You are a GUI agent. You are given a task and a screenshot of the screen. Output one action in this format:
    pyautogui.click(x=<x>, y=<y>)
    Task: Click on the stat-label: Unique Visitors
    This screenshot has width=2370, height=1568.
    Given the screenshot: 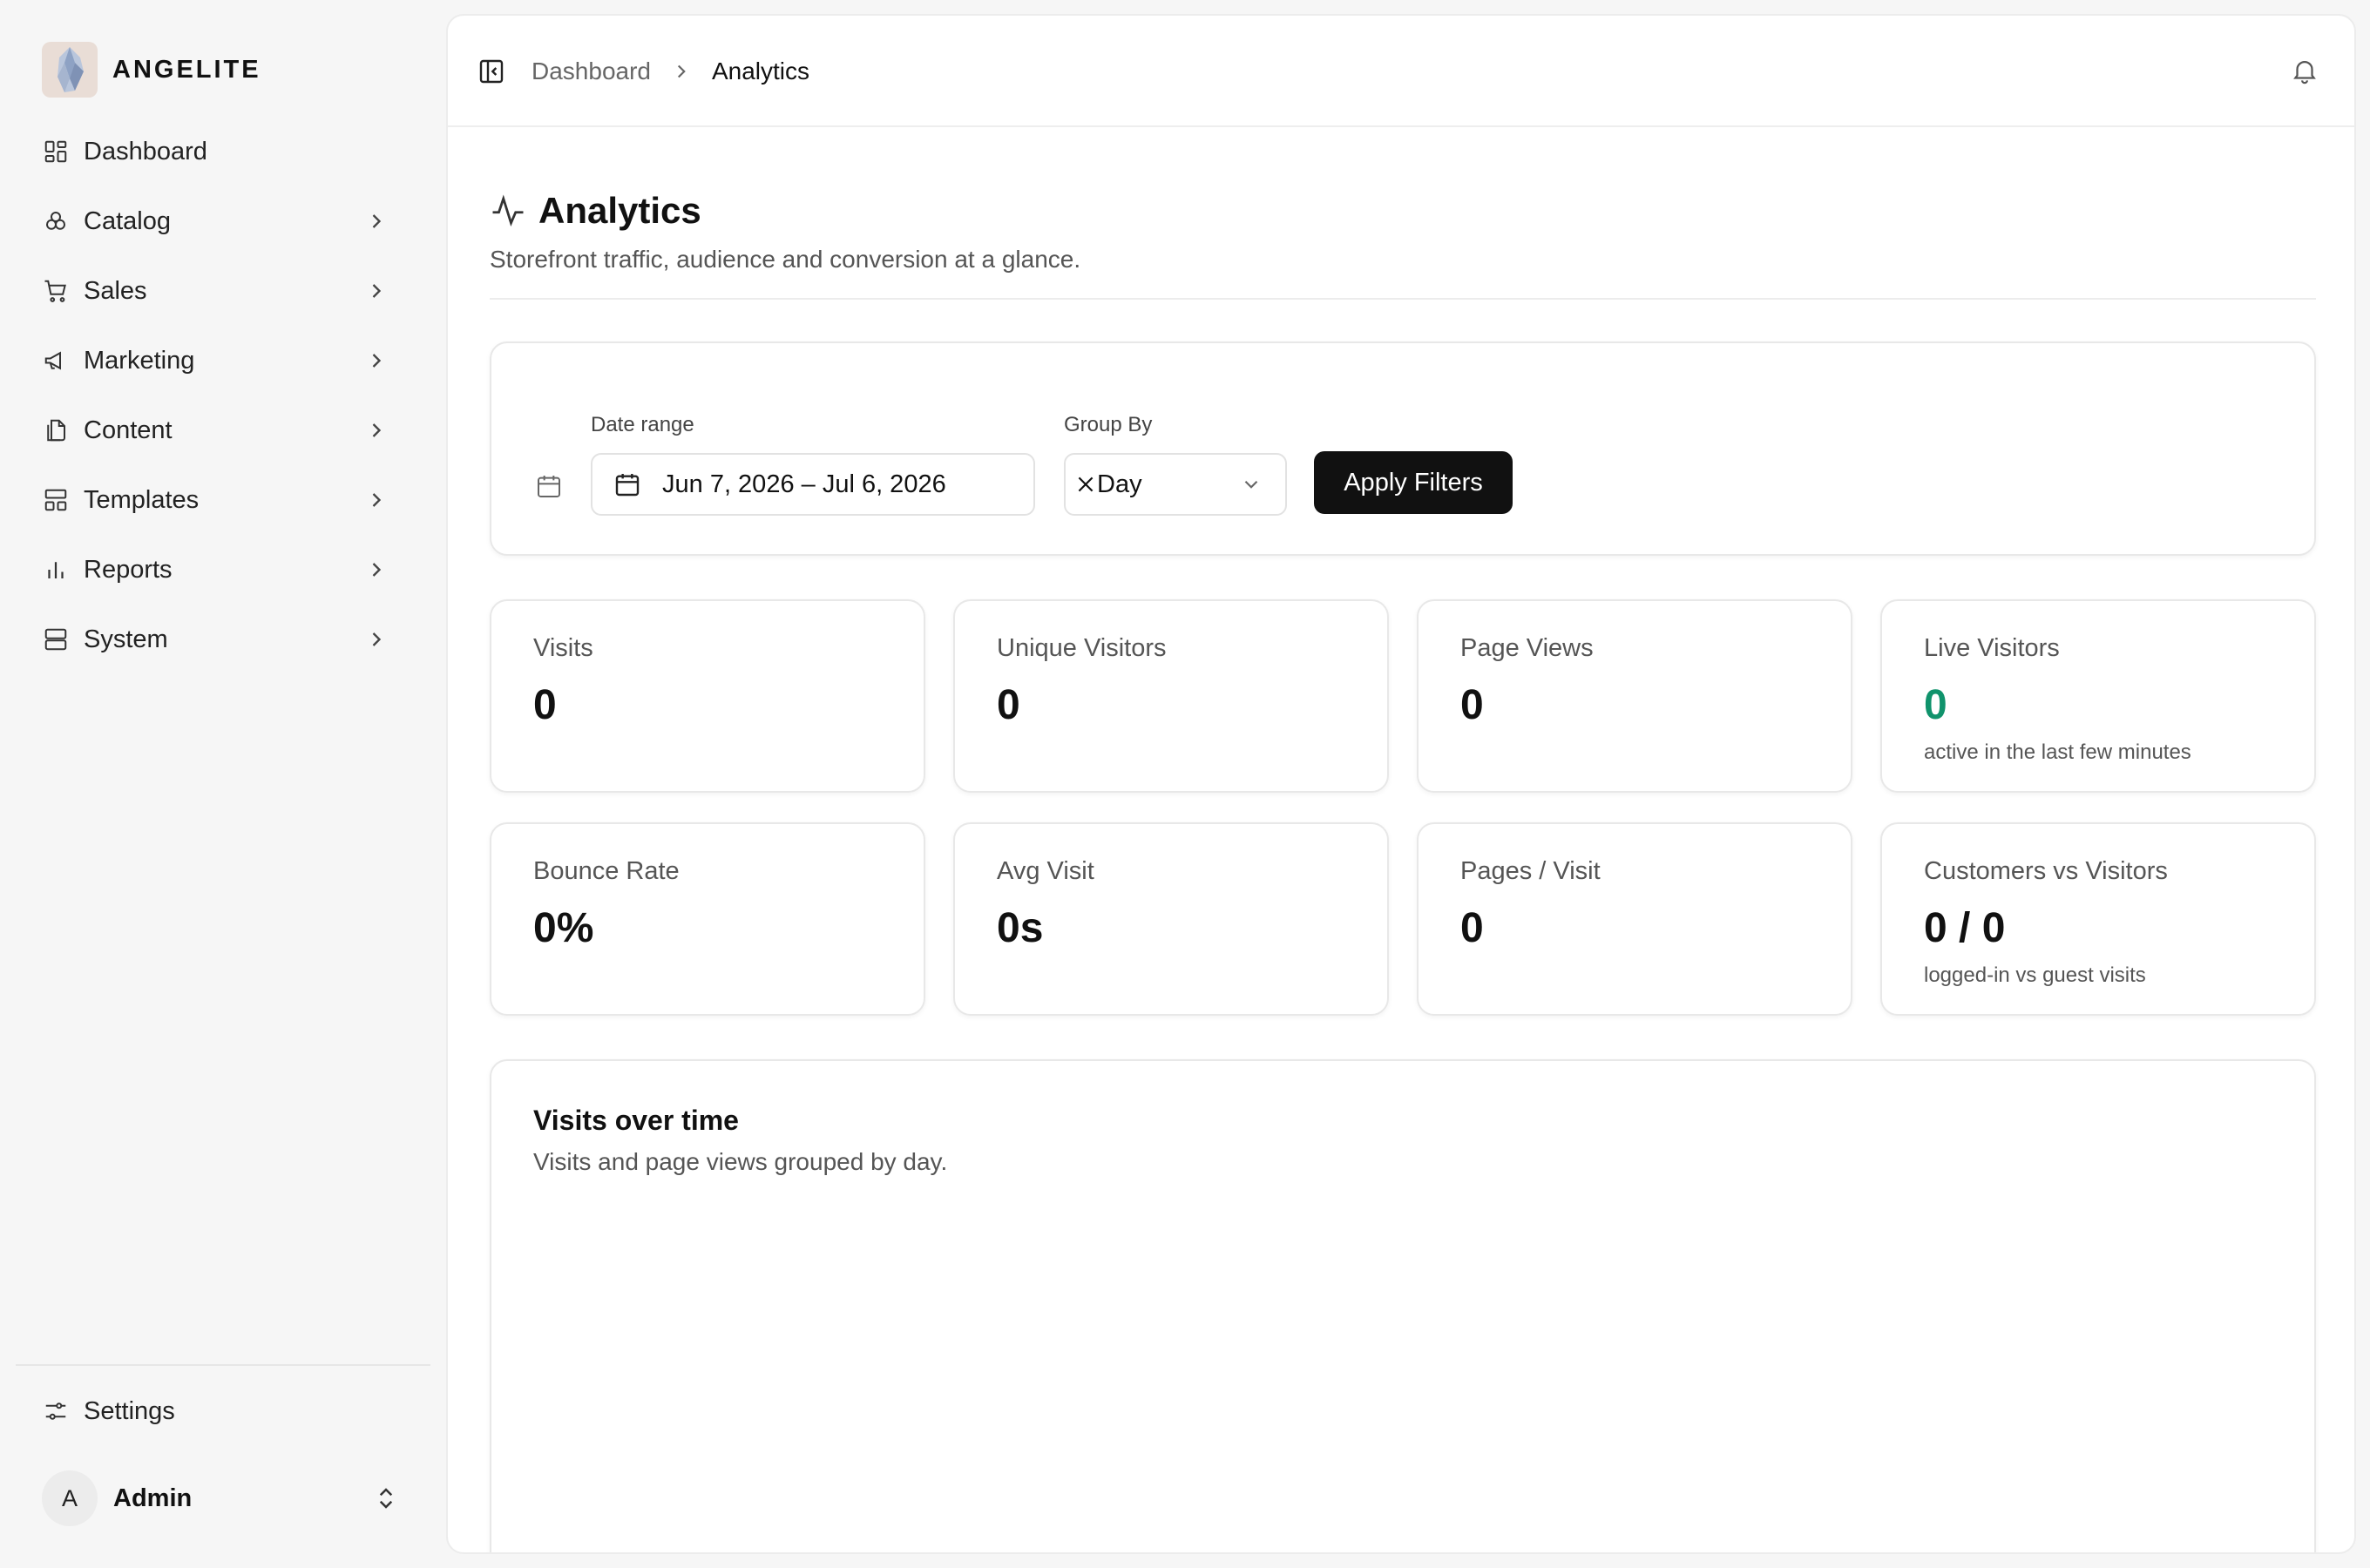 What is the action you would take?
    pyautogui.click(x=1082, y=648)
    